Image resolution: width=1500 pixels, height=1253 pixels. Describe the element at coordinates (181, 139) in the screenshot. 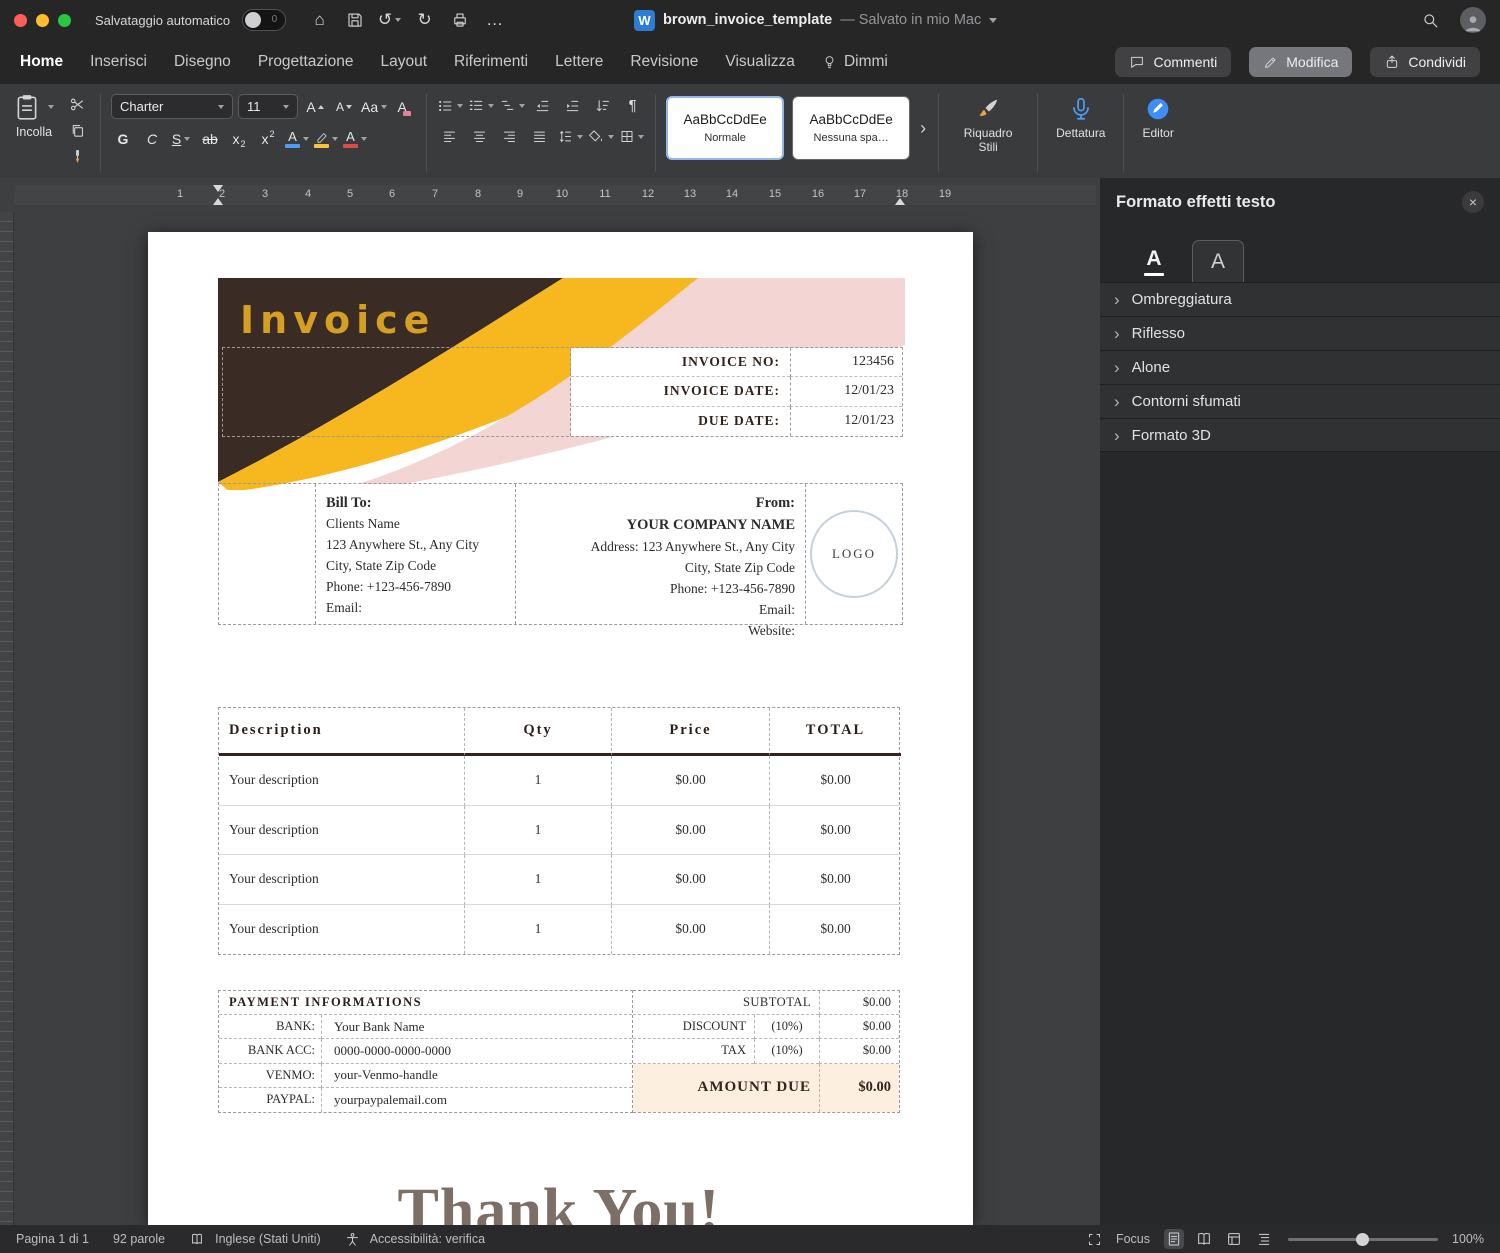

I see `underline-button: S` at that location.